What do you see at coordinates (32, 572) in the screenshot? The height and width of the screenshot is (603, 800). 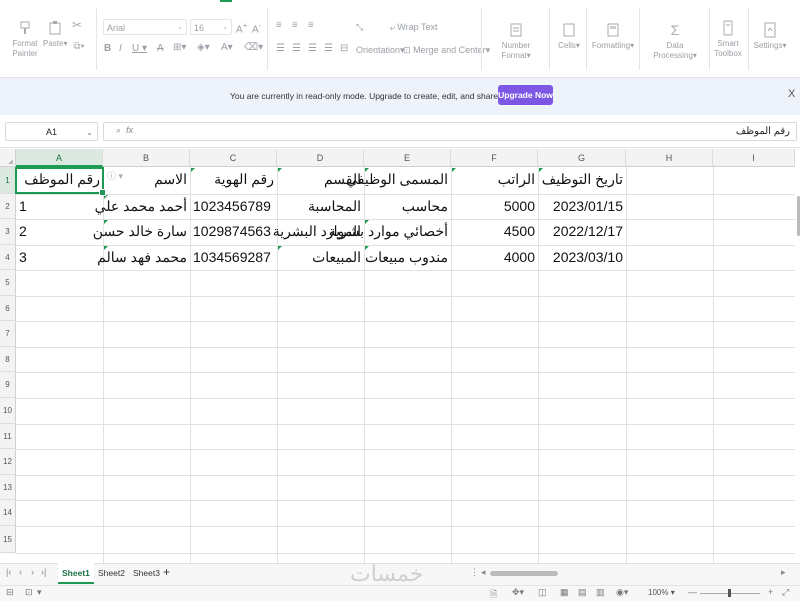 I see `next-sheet-icon: ›` at bounding box center [32, 572].